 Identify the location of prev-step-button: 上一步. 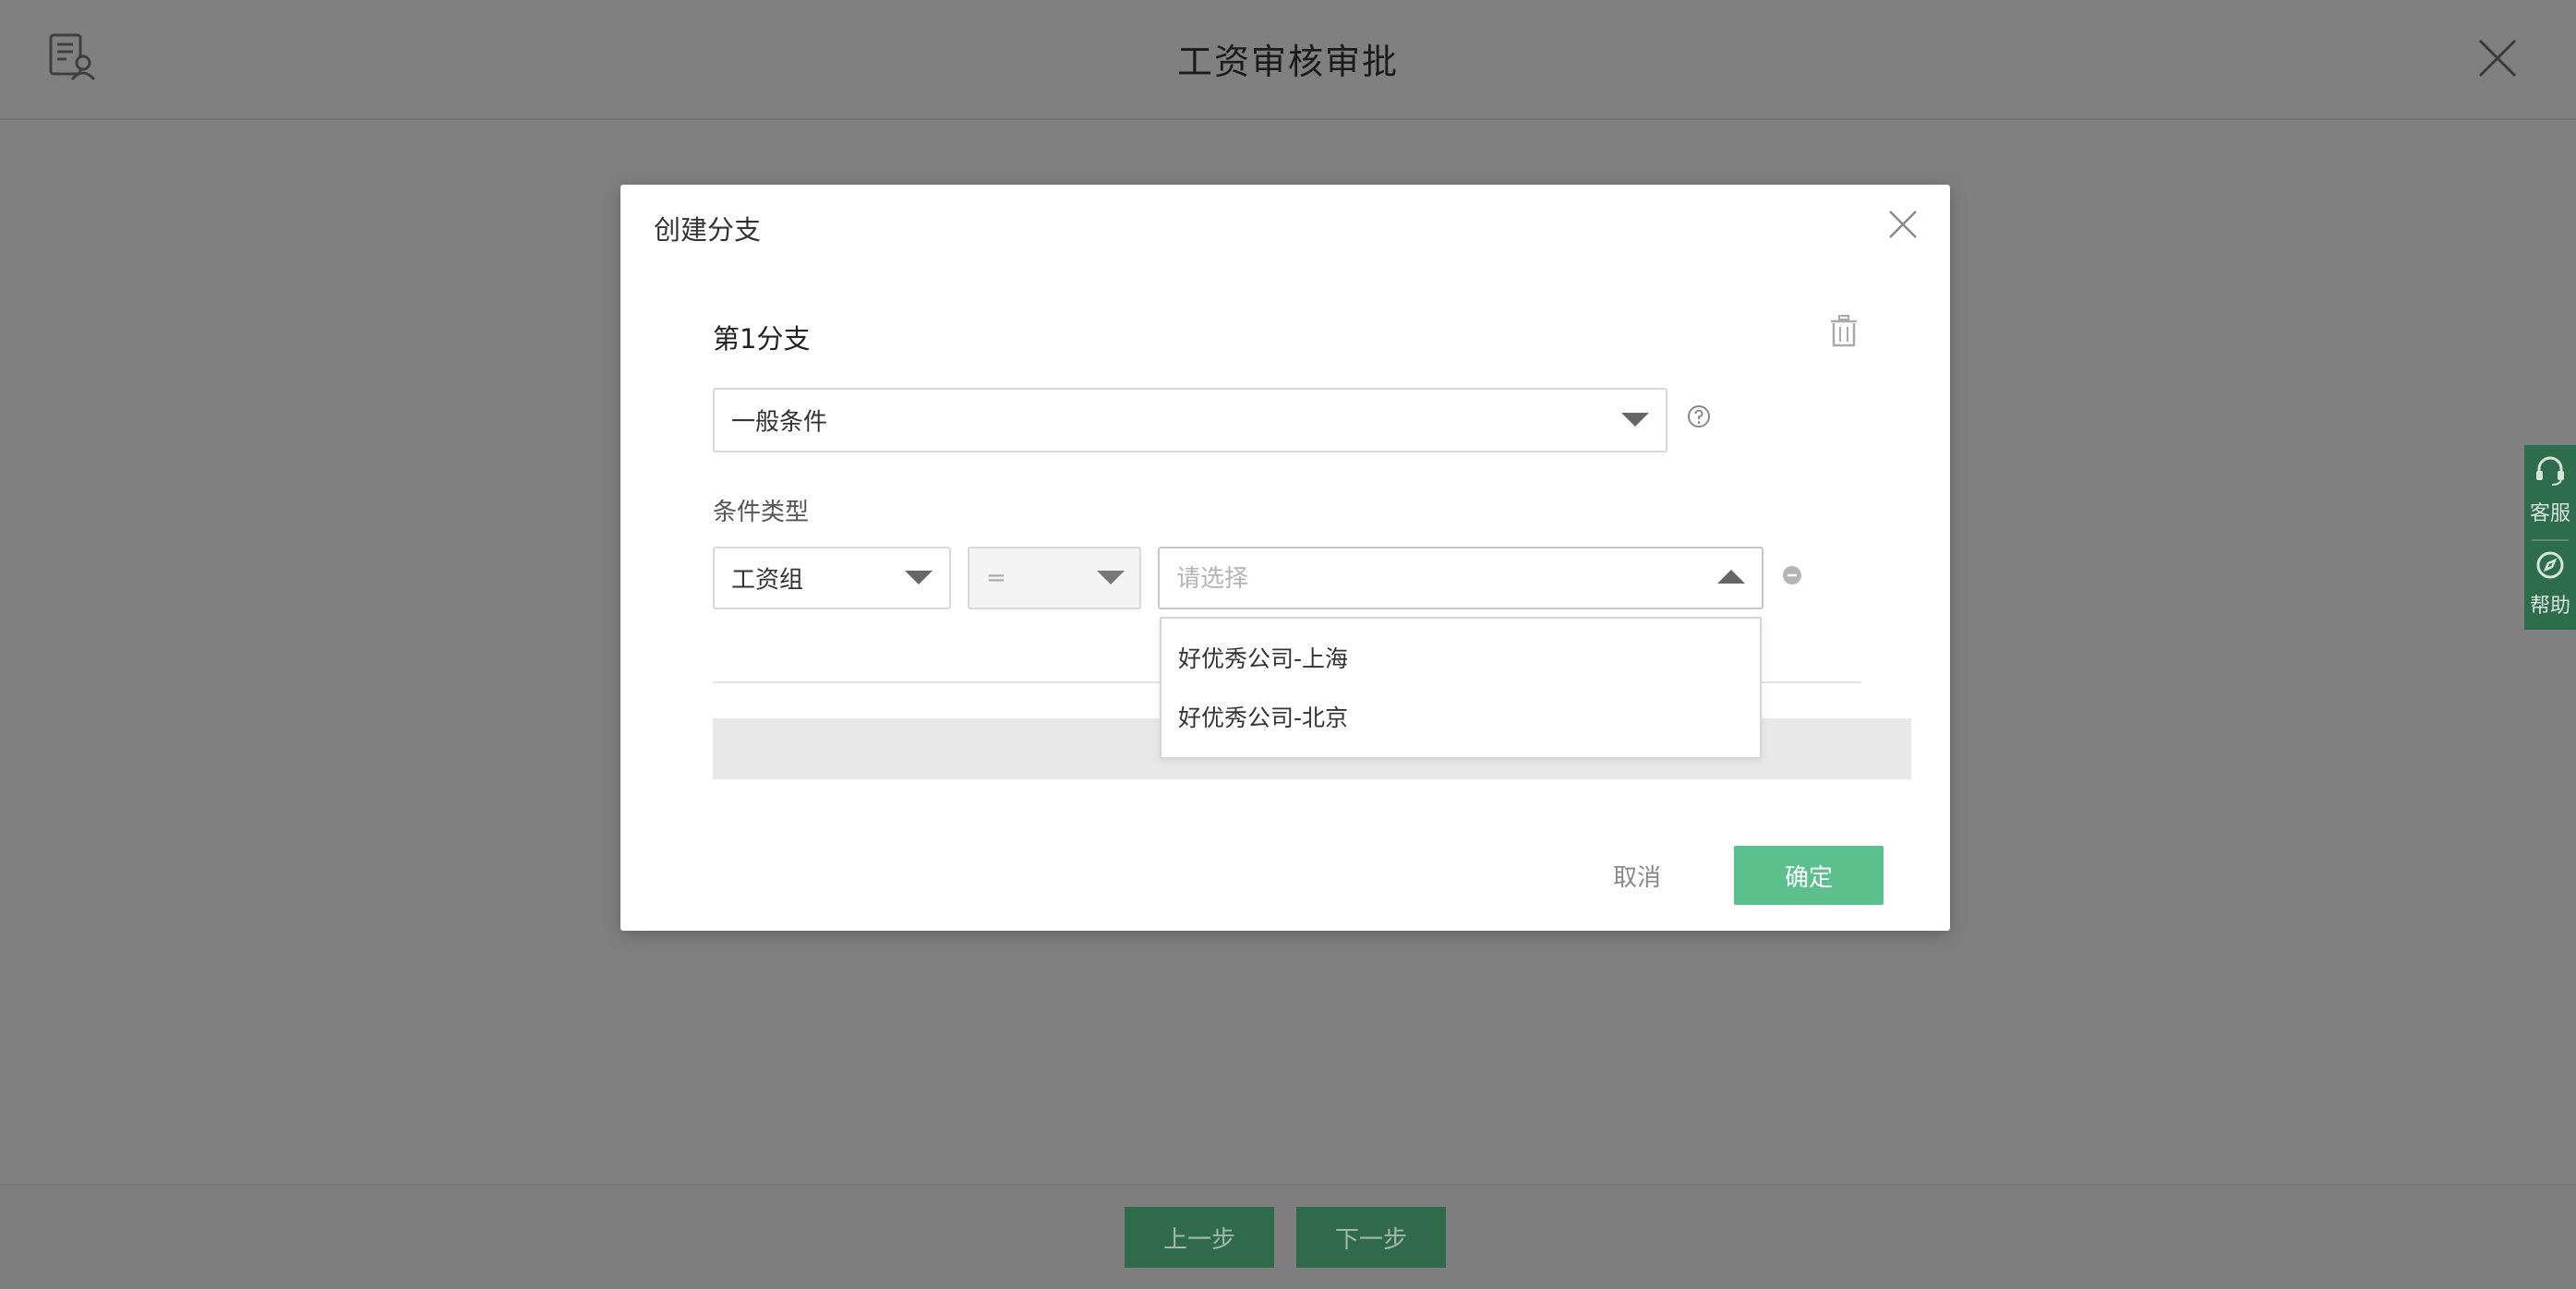
(1199, 1237).